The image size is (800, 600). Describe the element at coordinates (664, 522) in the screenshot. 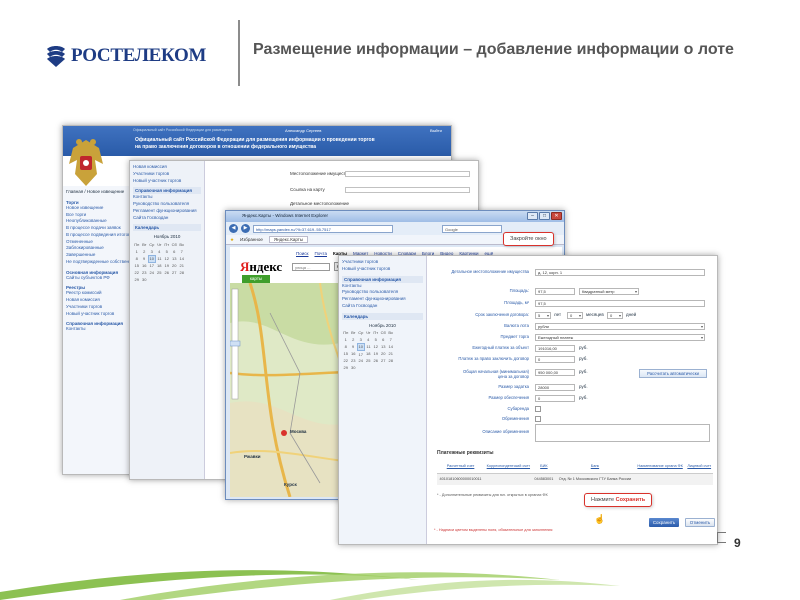

I see `save-button: Сохранить` at that location.